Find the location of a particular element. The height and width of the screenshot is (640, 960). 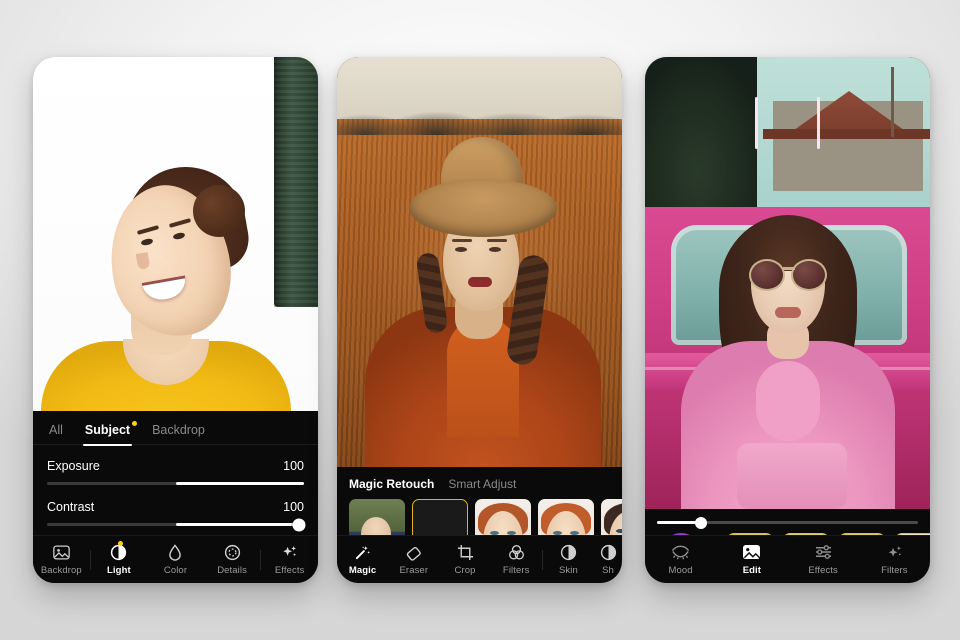

scope-tabs: All Subject Backdrop is located at coordinates (175, 428).